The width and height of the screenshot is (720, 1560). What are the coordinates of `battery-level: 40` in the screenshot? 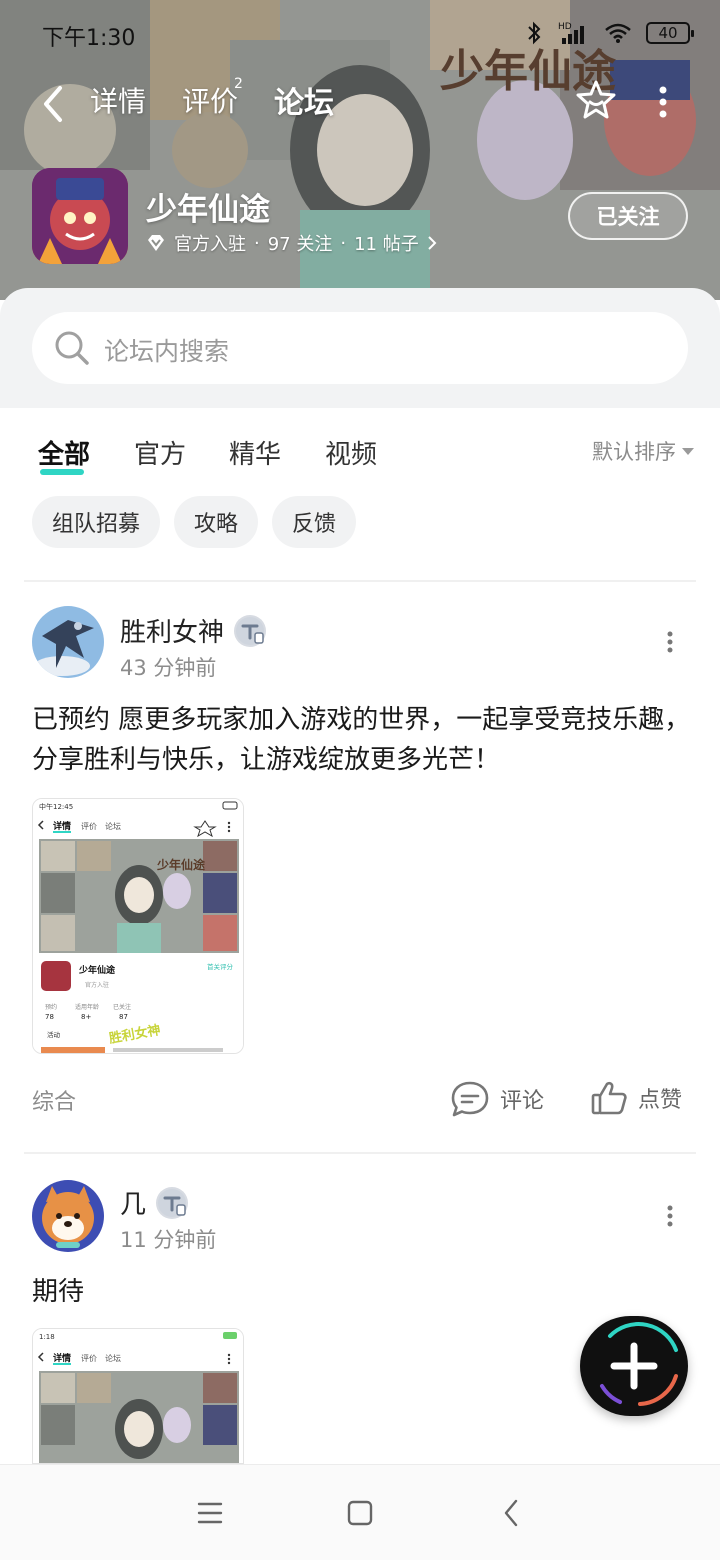 It's located at (668, 33).